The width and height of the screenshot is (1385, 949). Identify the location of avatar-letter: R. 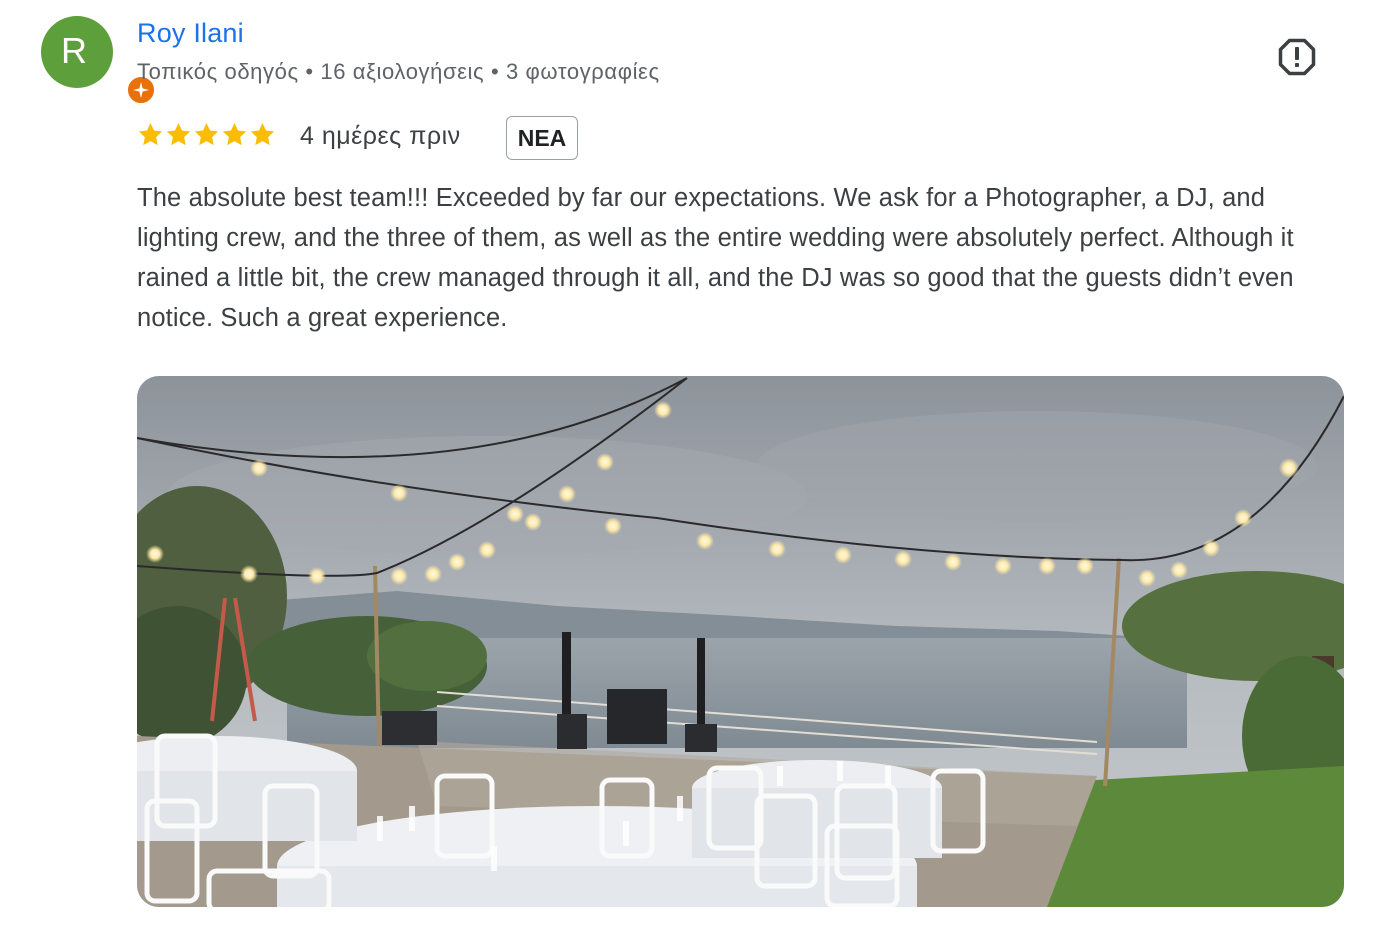
(74, 50).